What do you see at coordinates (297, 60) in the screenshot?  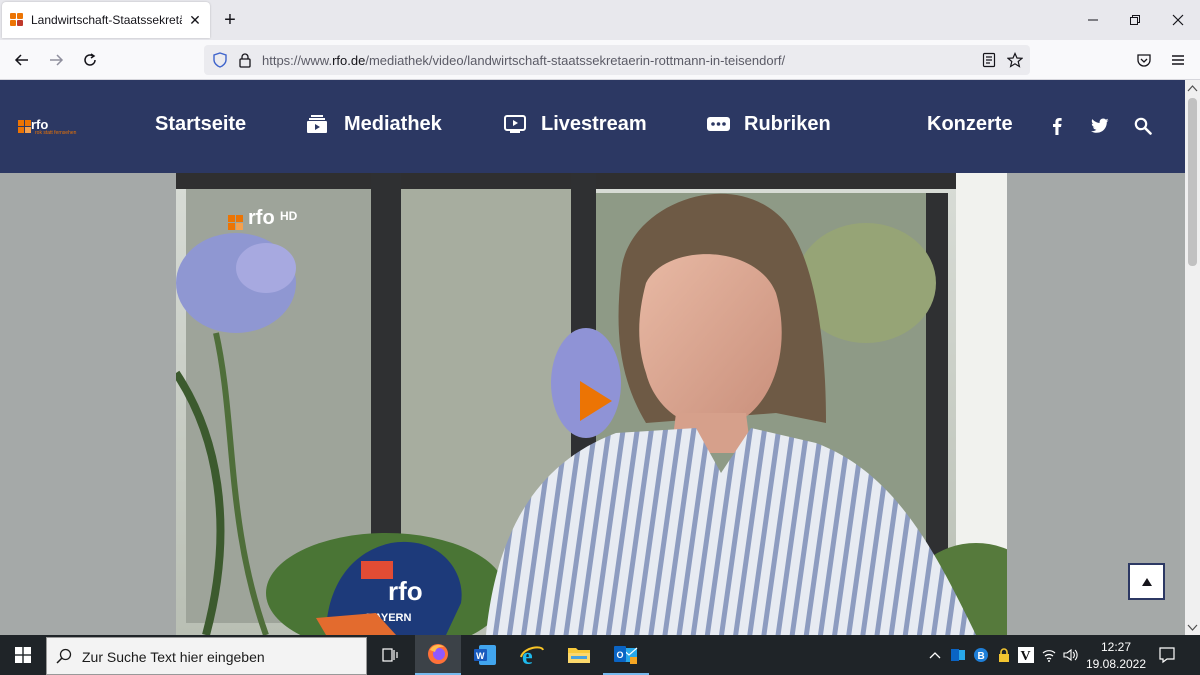 I see `url-prefix: https://www.` at bounding box center [297, 60].